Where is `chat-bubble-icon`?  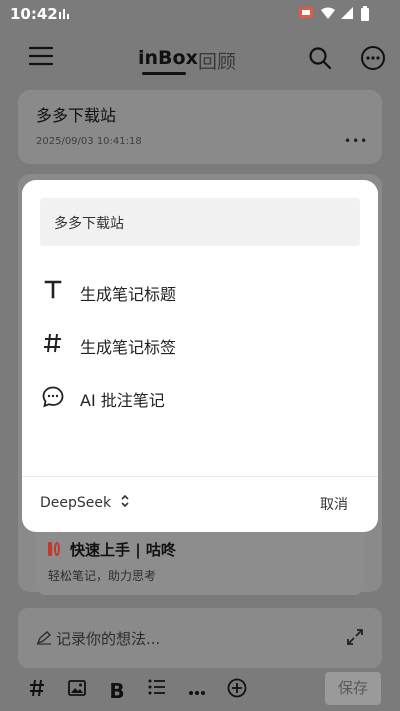
chat-bubble-icon is located at coordinates (53, 397).